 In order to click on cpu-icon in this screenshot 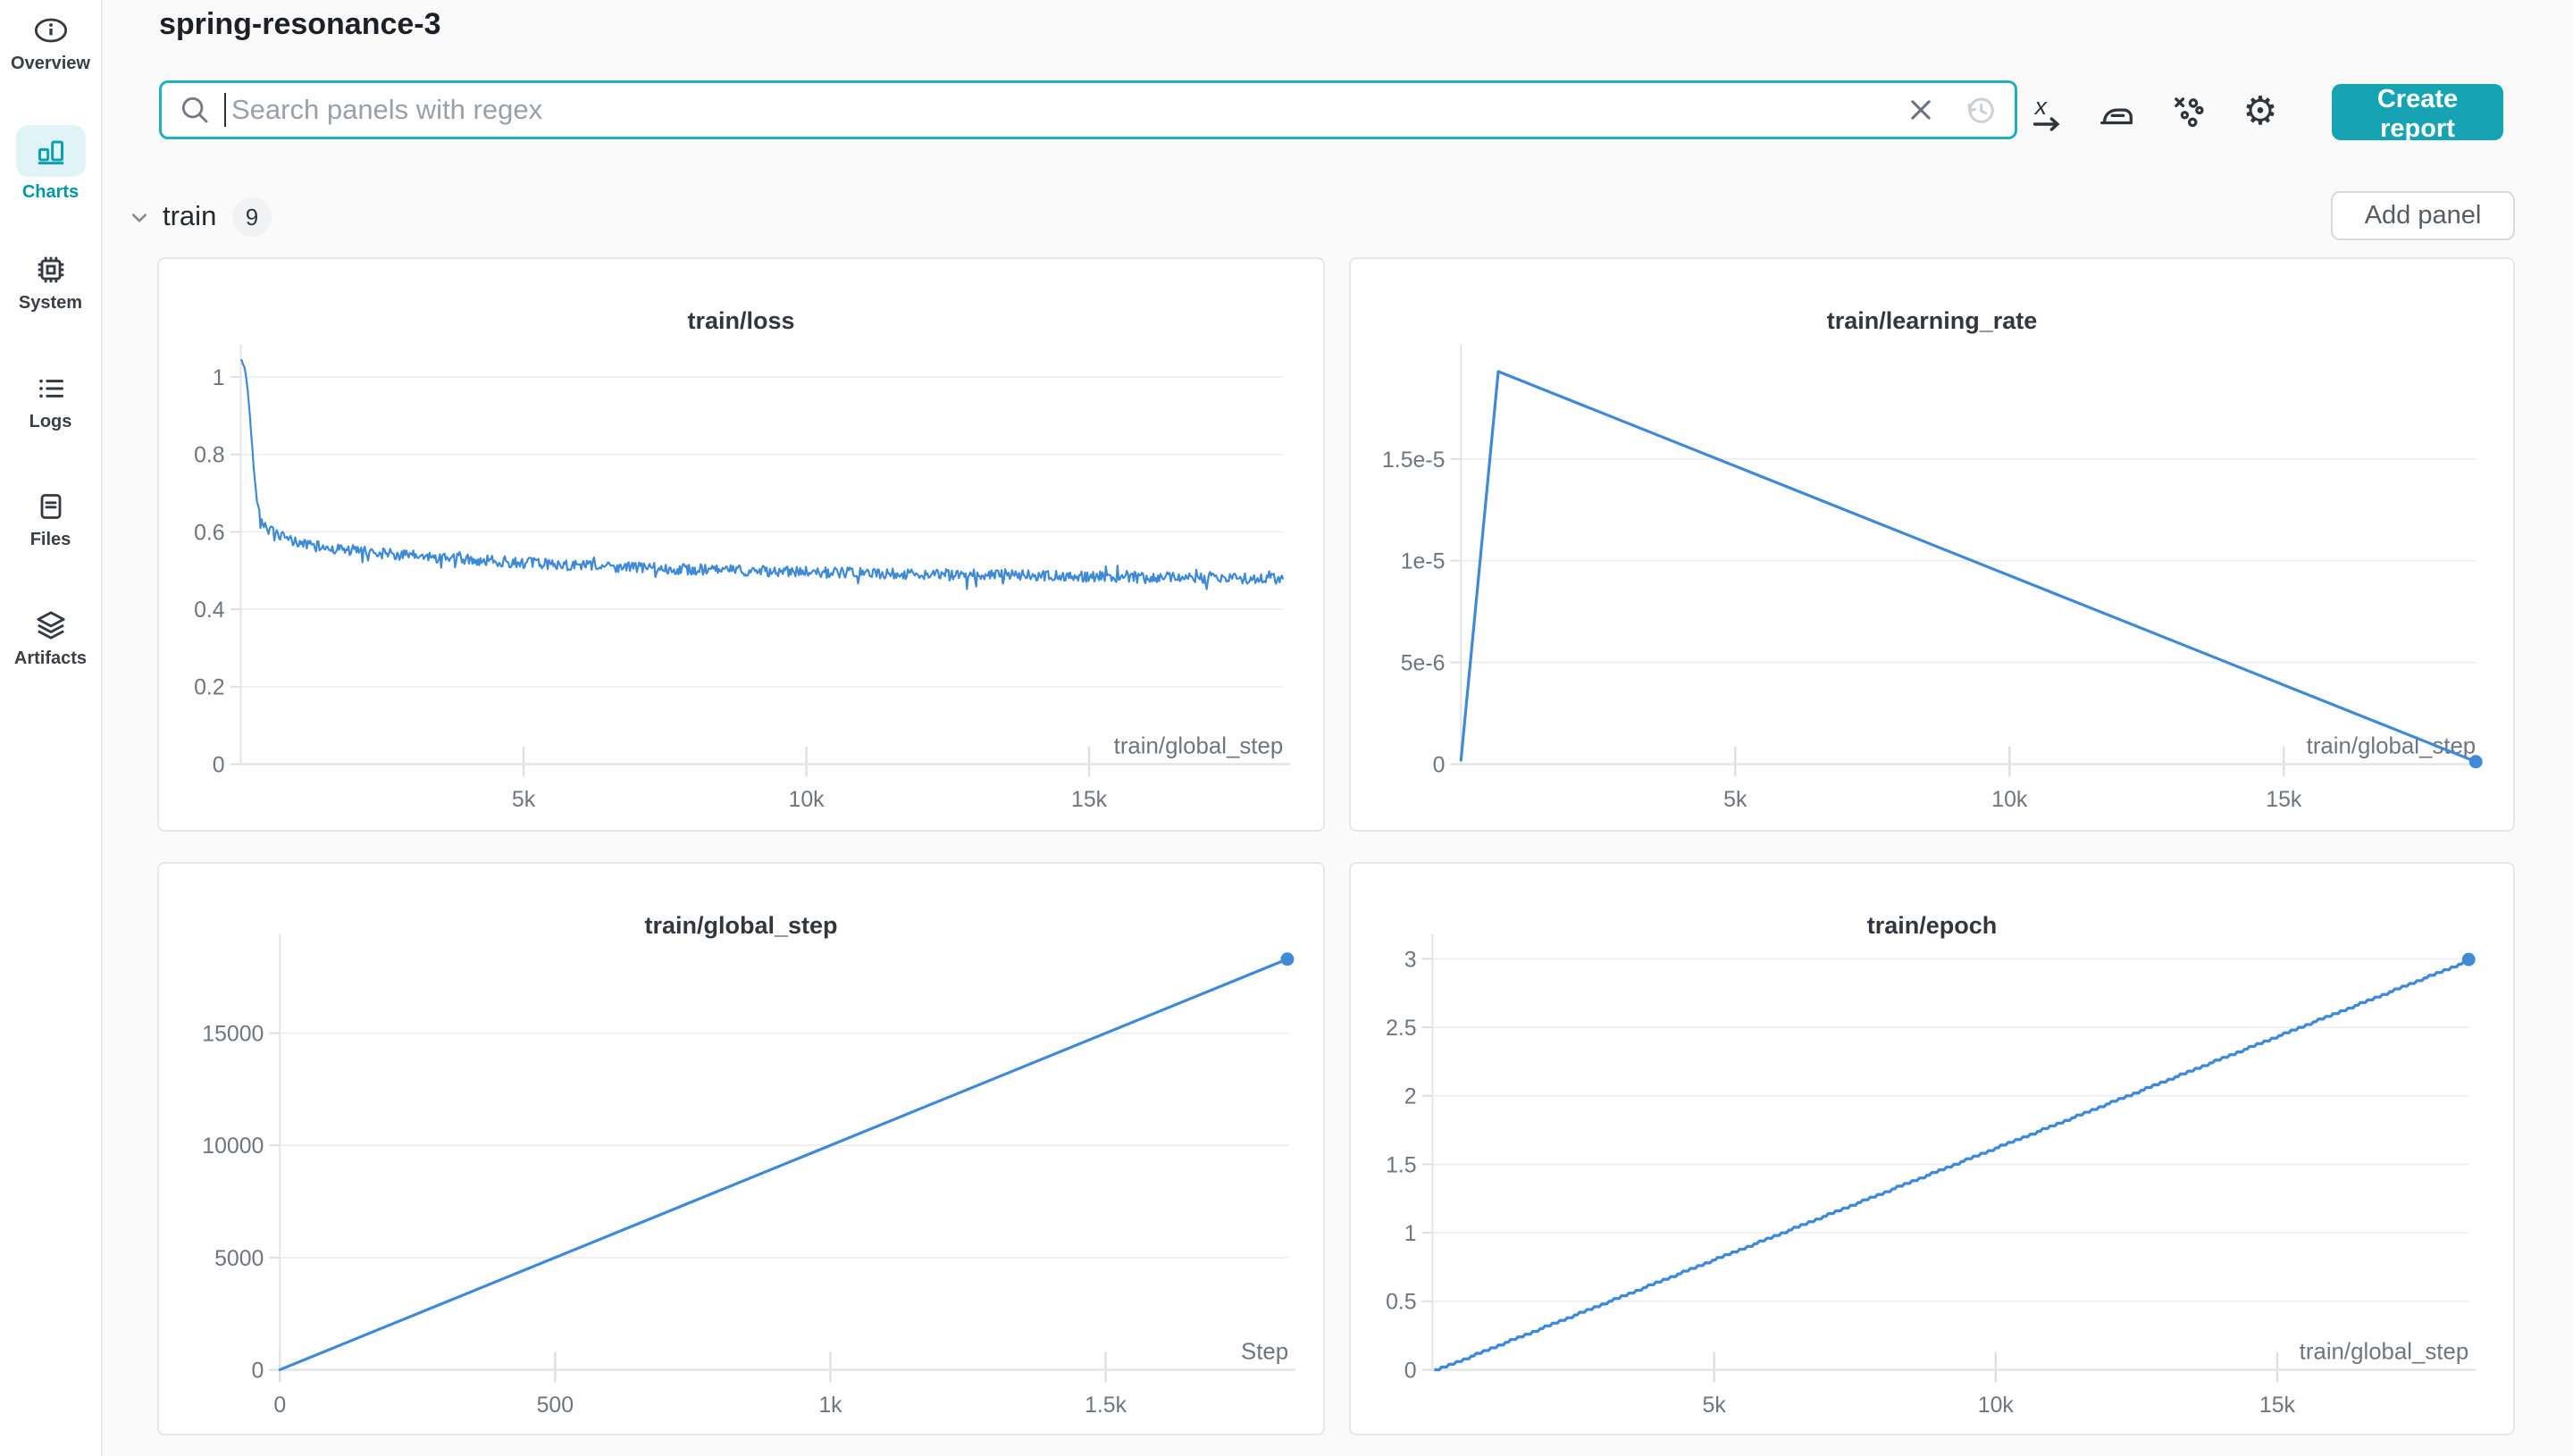, I will do `click(50, 269)`.